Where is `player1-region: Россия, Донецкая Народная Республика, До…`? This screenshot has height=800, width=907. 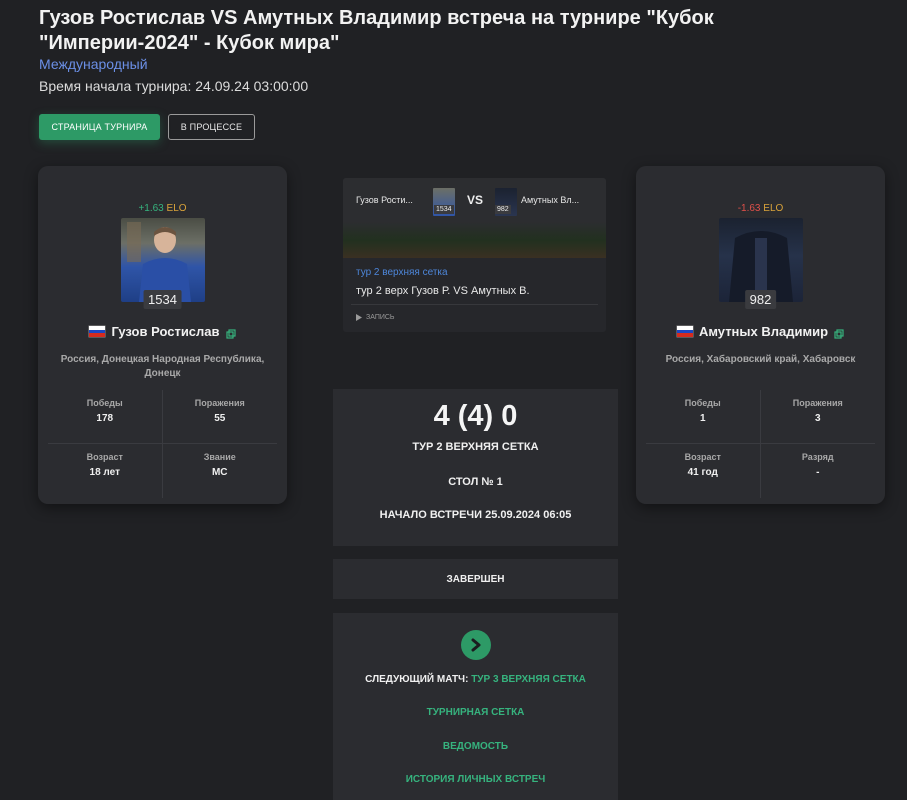 player1-region: Россия, Донецкая Народная Республика, До… is located at coordinates (162, 366).